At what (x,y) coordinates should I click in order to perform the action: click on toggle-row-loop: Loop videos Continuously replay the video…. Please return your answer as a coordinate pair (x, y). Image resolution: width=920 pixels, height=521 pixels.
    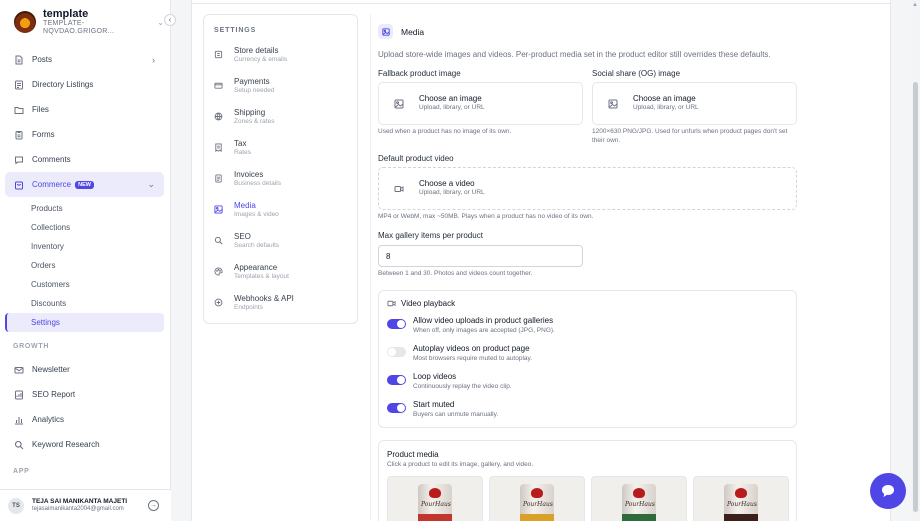
    Looking at the image, I should click on (449, 381).